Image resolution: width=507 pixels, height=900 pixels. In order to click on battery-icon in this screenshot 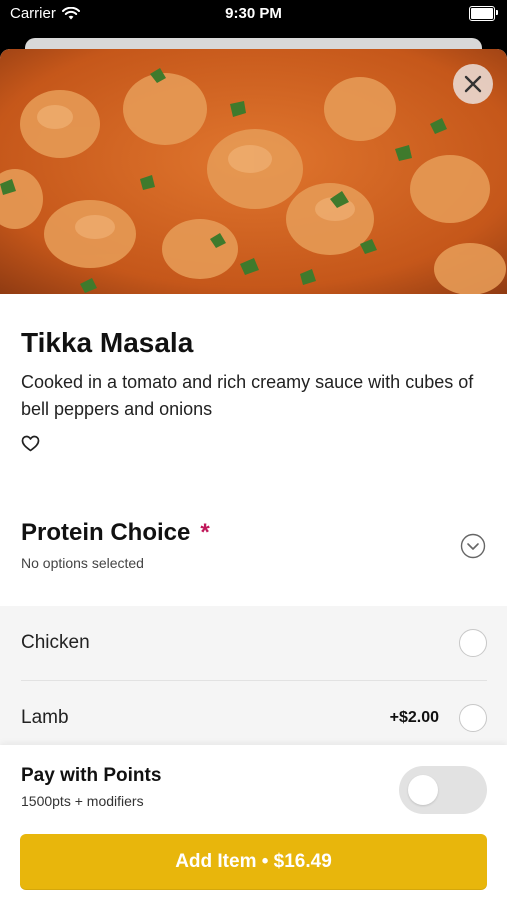, I will do `click(483, 13)`.